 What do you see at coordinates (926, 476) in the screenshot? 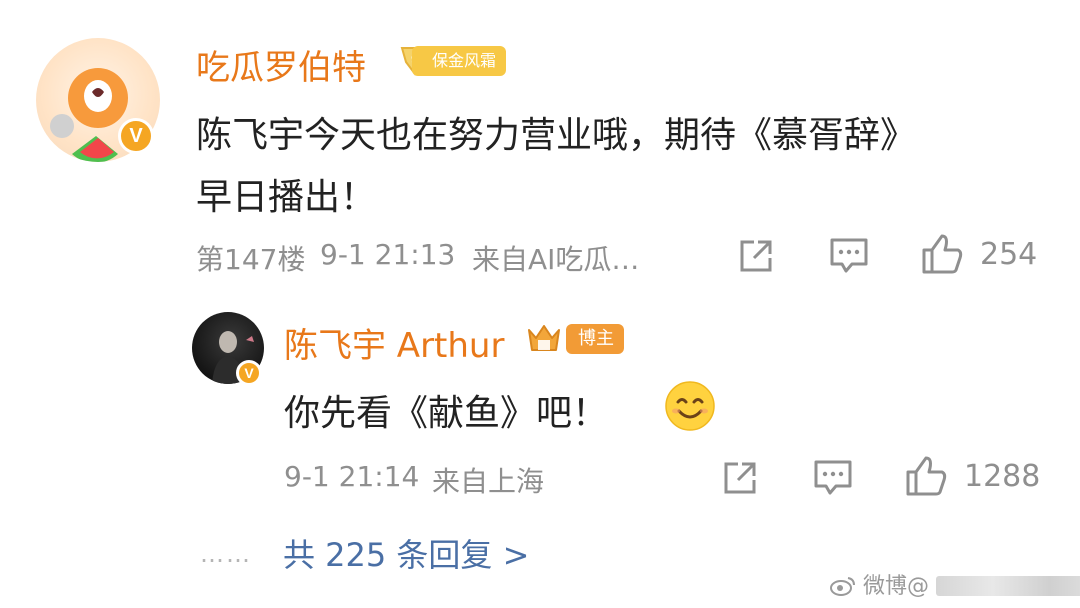
I see `reply-like-icon` at bounding box center [926, 476].